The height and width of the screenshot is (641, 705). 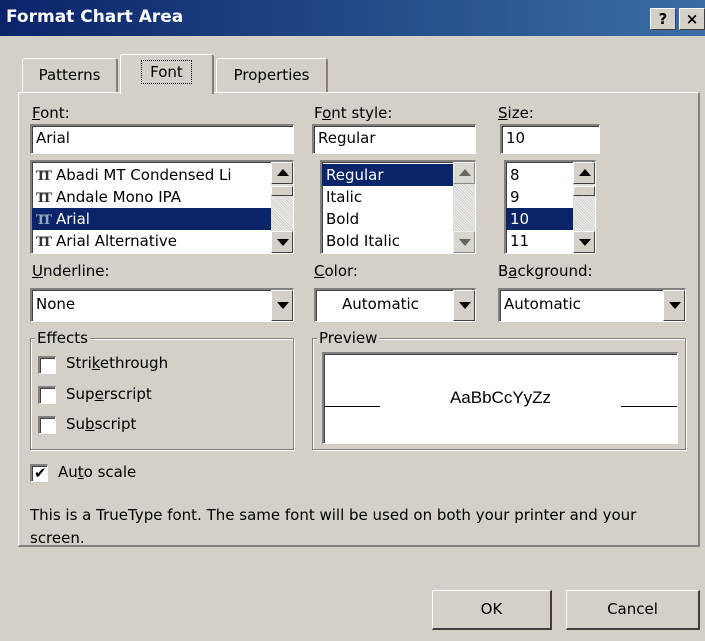 What do you see at coordinates (162, 305) in the screenshot?
I see `underline-dropdown: None` at bounding box center [162, 305].